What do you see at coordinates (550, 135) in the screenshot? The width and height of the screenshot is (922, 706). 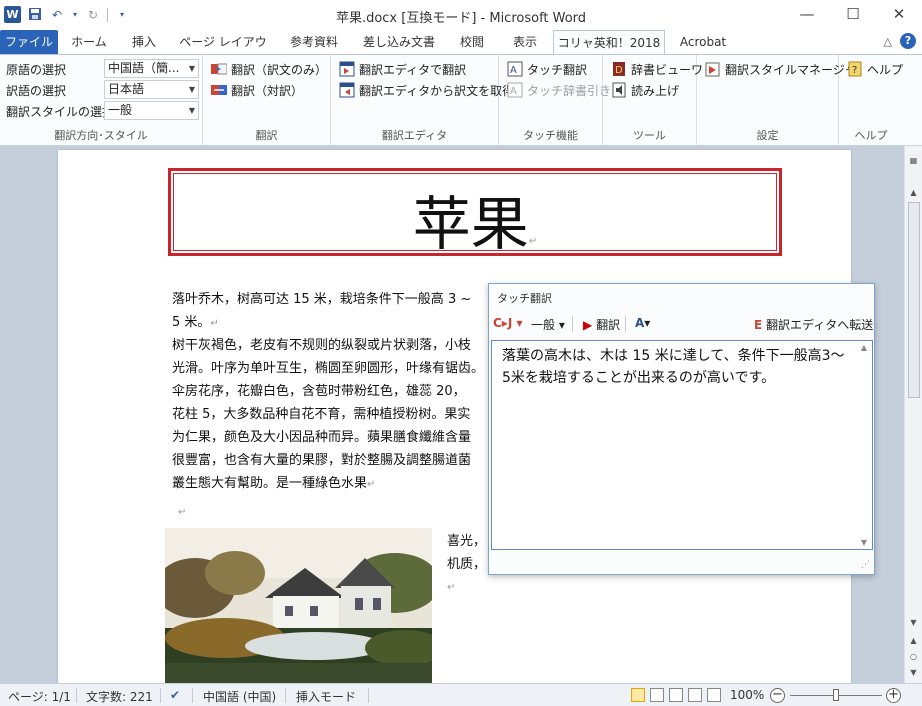 I see `group-label: タッチ機能` at bounding box center [550, 135].